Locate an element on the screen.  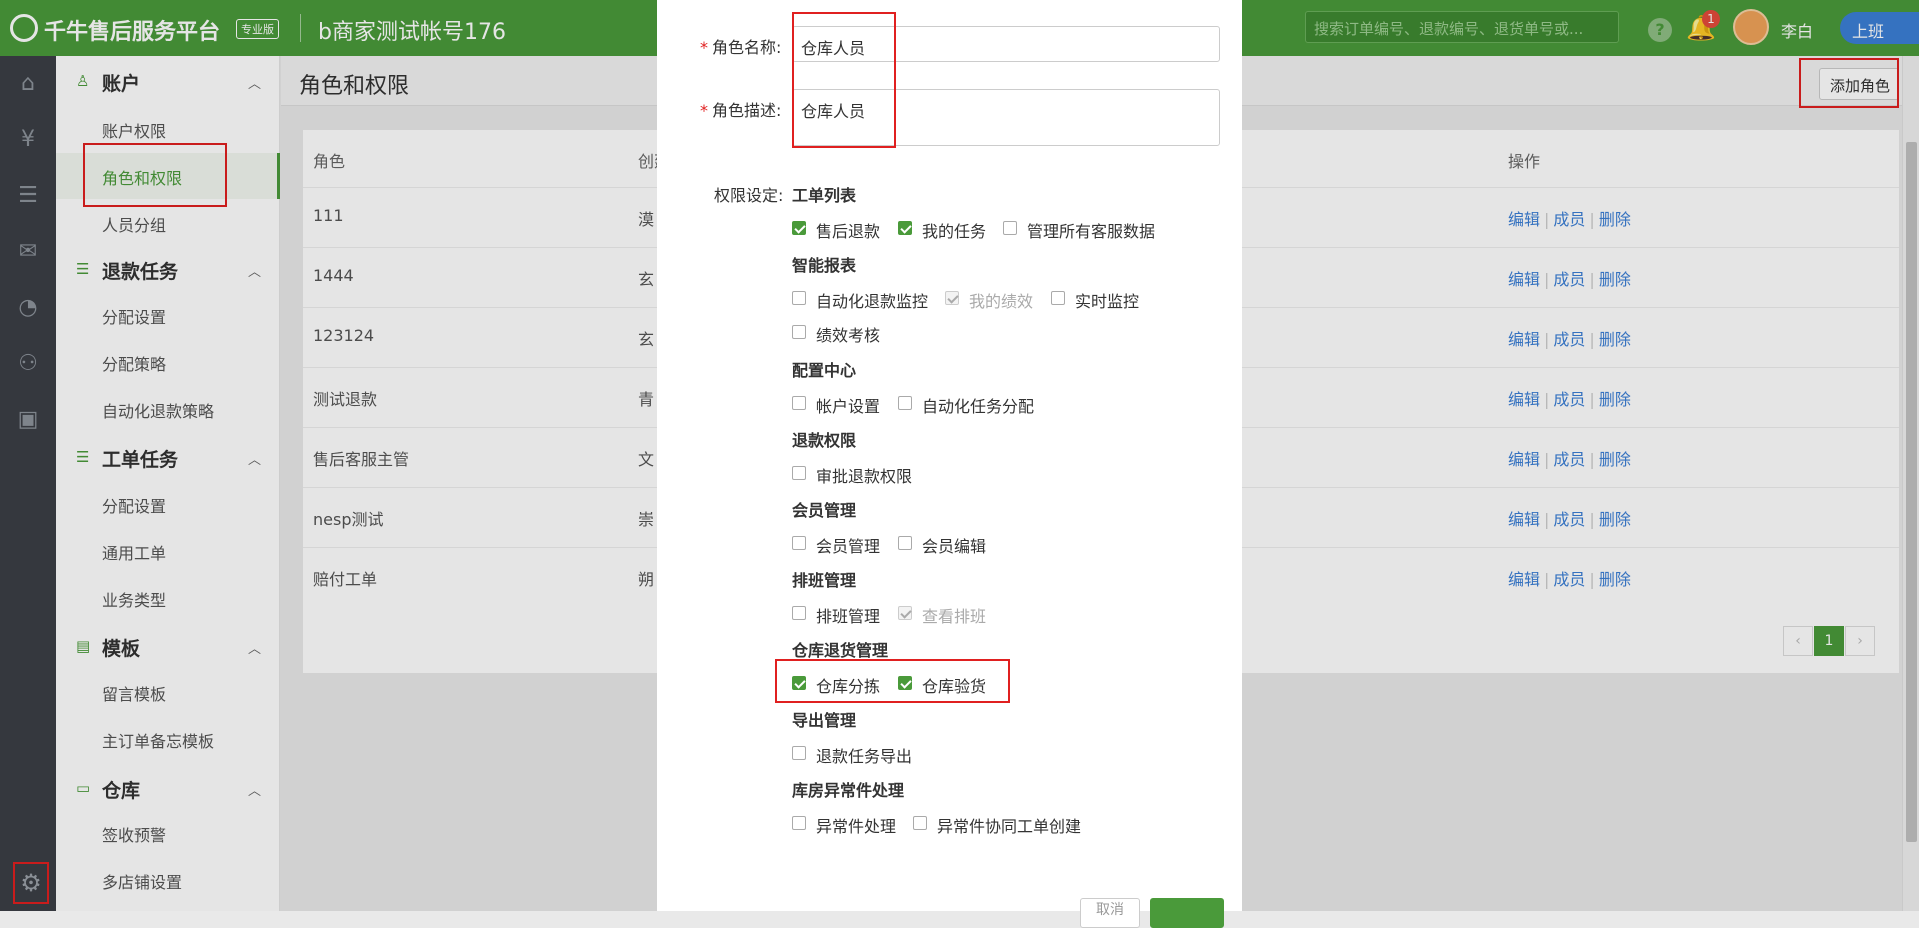
checkbox-label: 帐户设置 is located at coordinates (848, 406).